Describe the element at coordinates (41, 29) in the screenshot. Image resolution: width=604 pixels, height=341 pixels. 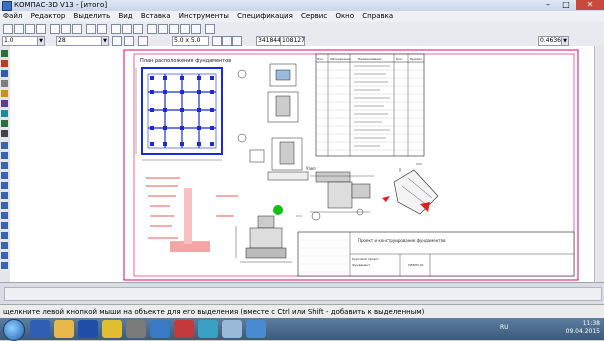
I see `print-icon` at that location.